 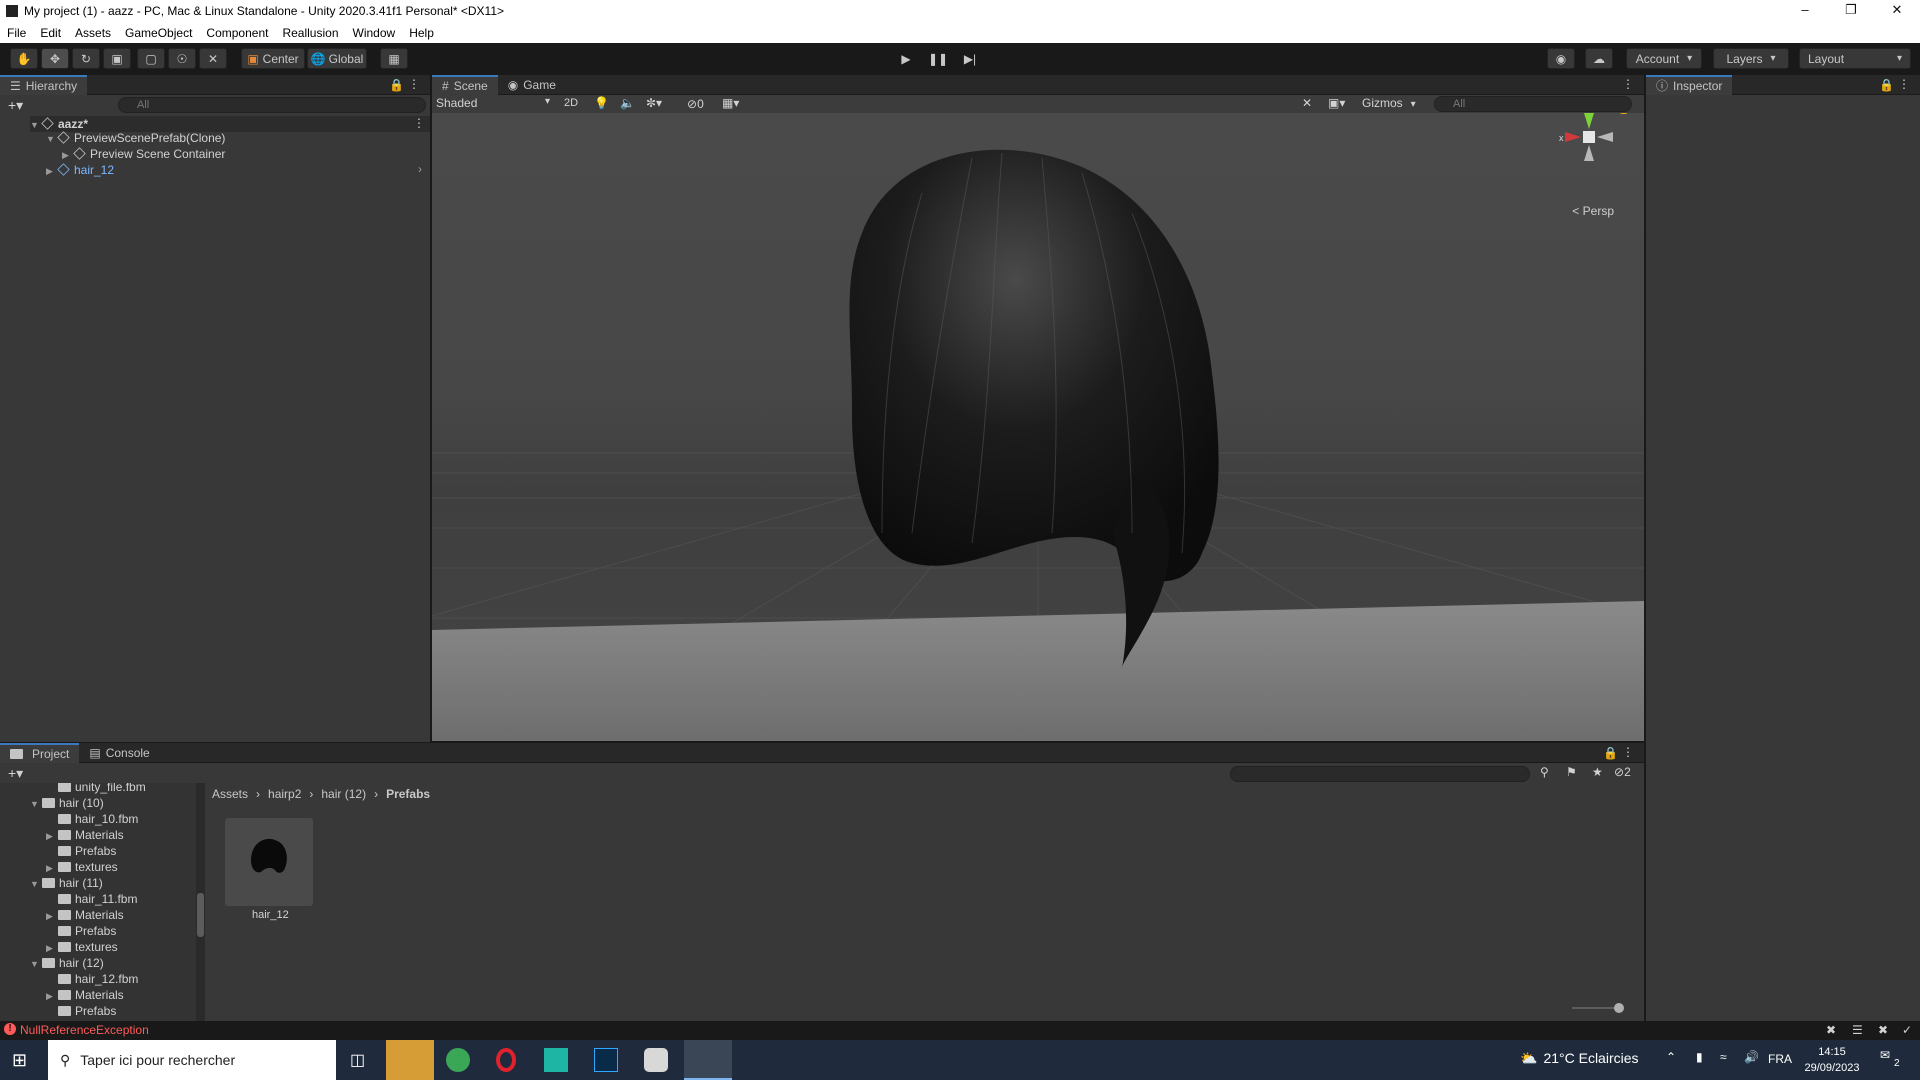 What do you see at coordinates (1723, 1057) in the screenshot?
I see `wifi-icon: ≈` at bounding box center [1723, 1057].